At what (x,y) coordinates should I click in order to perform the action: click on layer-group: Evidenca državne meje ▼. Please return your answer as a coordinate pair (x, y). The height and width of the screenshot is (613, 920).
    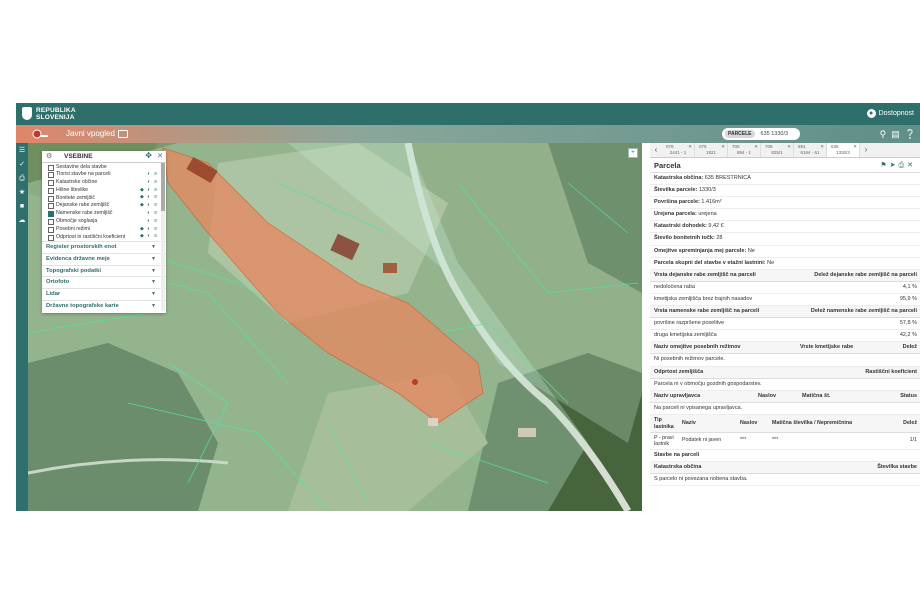
    Looking at the image, I should click on (104, 258).